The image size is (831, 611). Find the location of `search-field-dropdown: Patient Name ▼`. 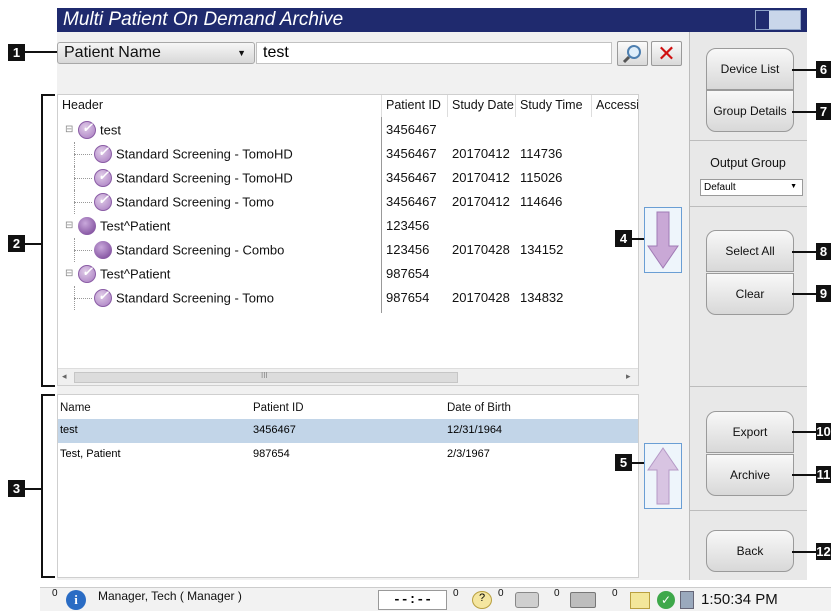

search-field-dropdown: Patient Name ▼ is located at coordinates (156, 53).